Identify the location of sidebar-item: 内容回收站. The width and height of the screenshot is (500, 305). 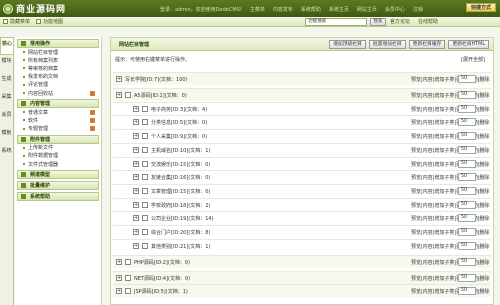
(58, 93).